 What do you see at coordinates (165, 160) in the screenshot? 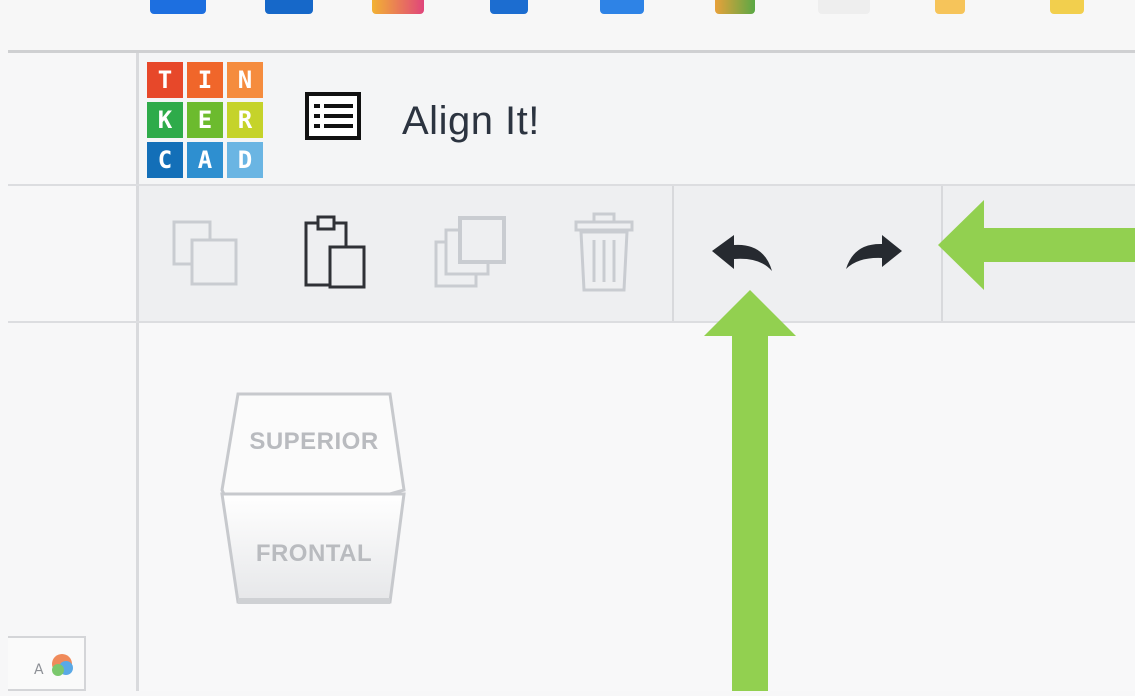
I see `logo-letter: C` at bounding box center [165, 160].